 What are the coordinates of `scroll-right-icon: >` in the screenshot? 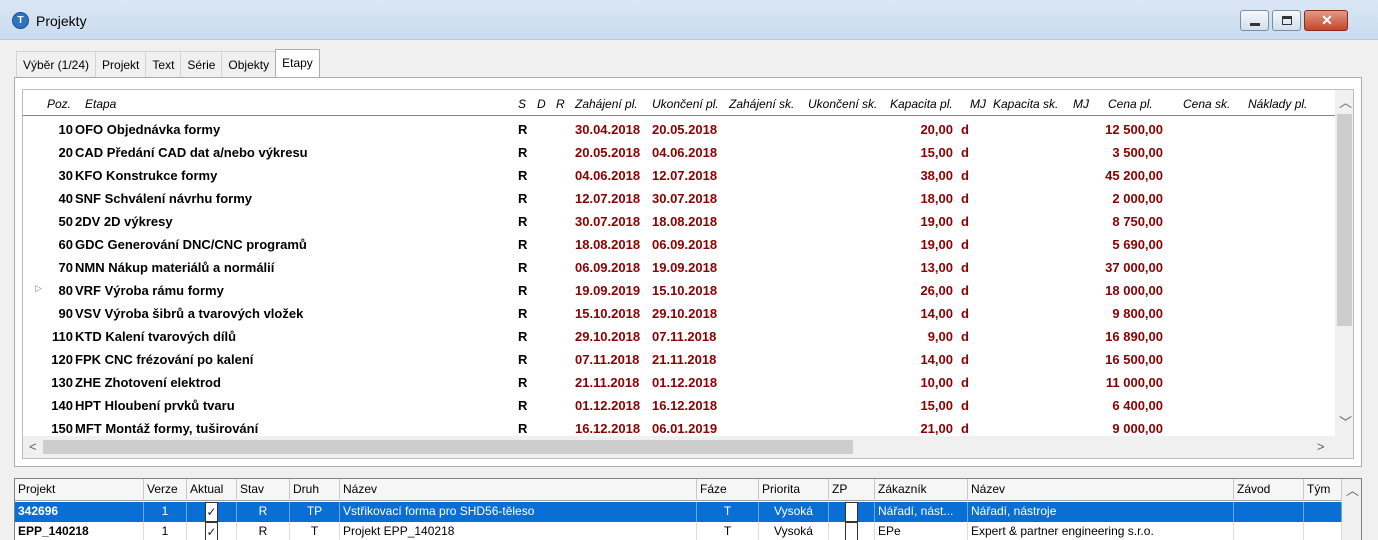 It's located at (1321, 447).